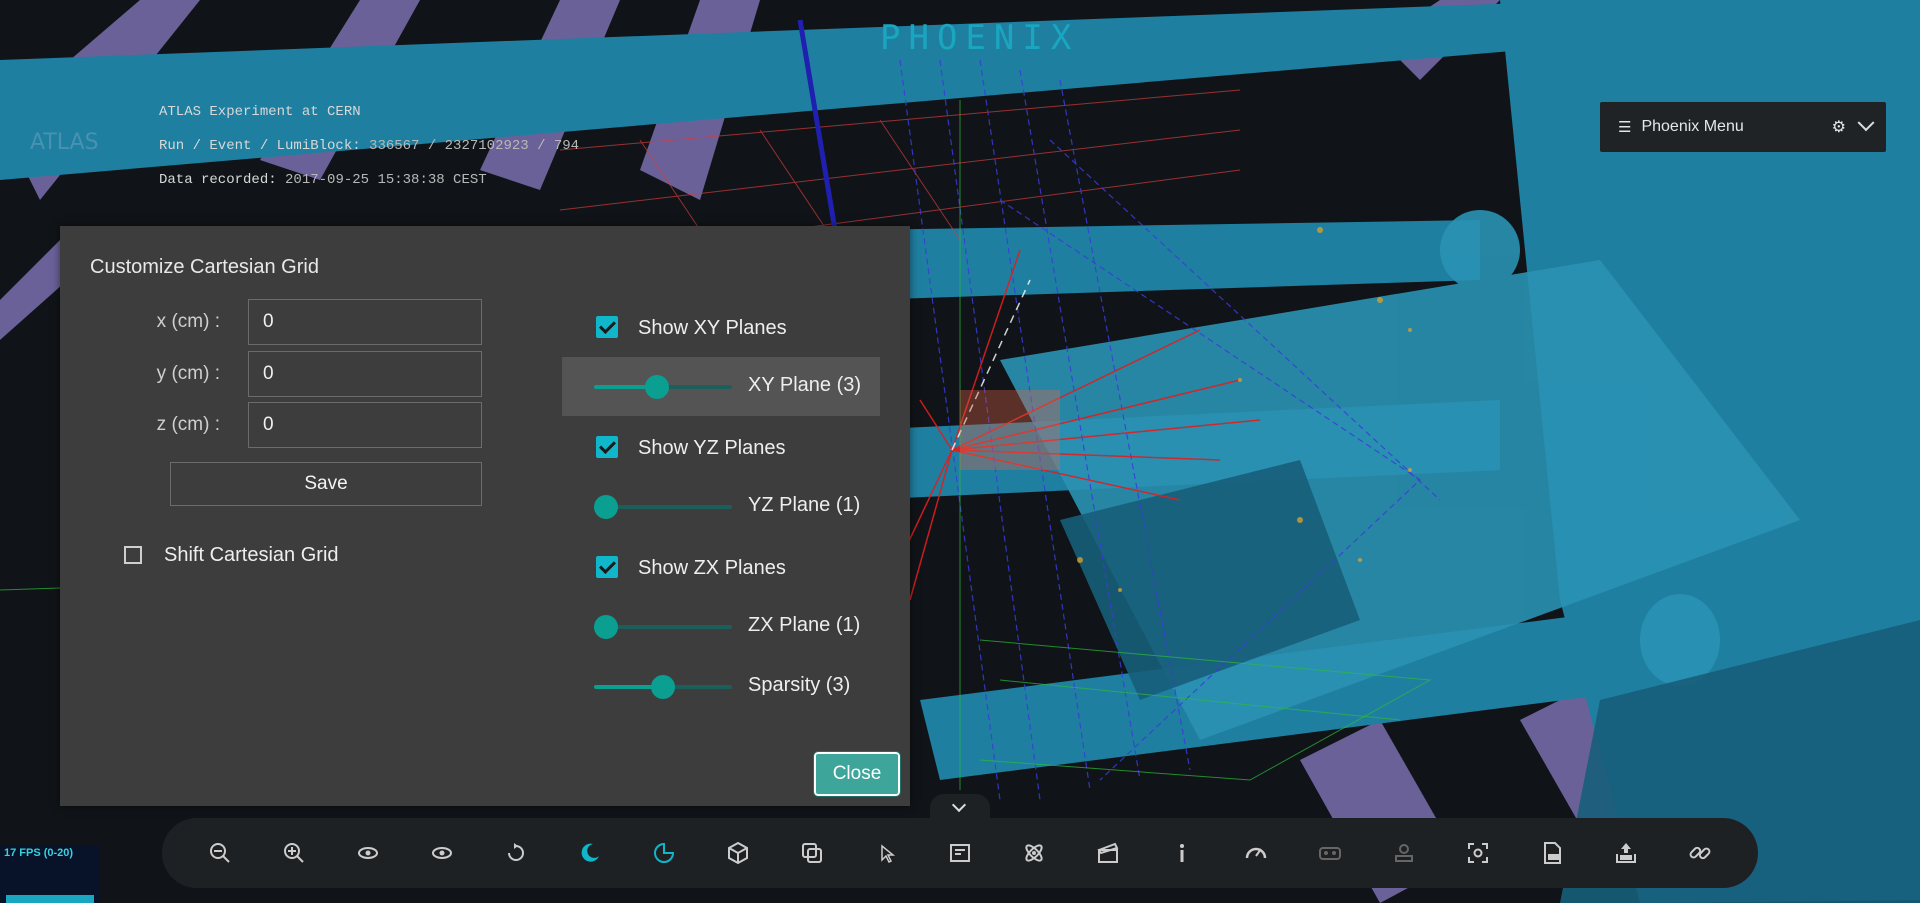  I want to click on performance-button, so click(1256, 853).